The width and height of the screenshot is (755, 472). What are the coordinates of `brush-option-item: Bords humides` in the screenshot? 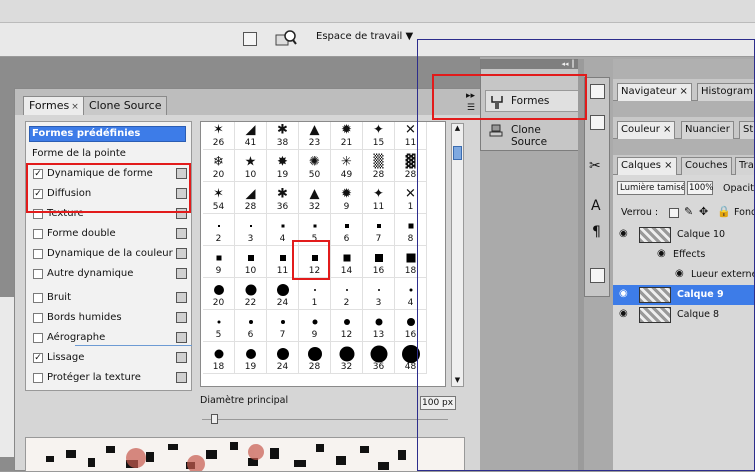 It's located at (108, 318).